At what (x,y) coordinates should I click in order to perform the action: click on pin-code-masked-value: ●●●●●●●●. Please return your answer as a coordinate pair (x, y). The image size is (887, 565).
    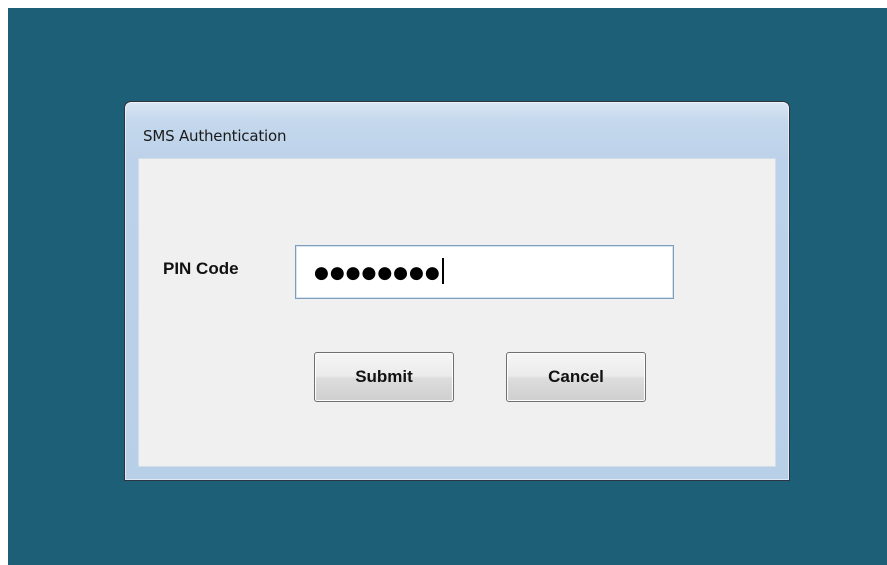
    Looking at the image, I should click on (379, 272).